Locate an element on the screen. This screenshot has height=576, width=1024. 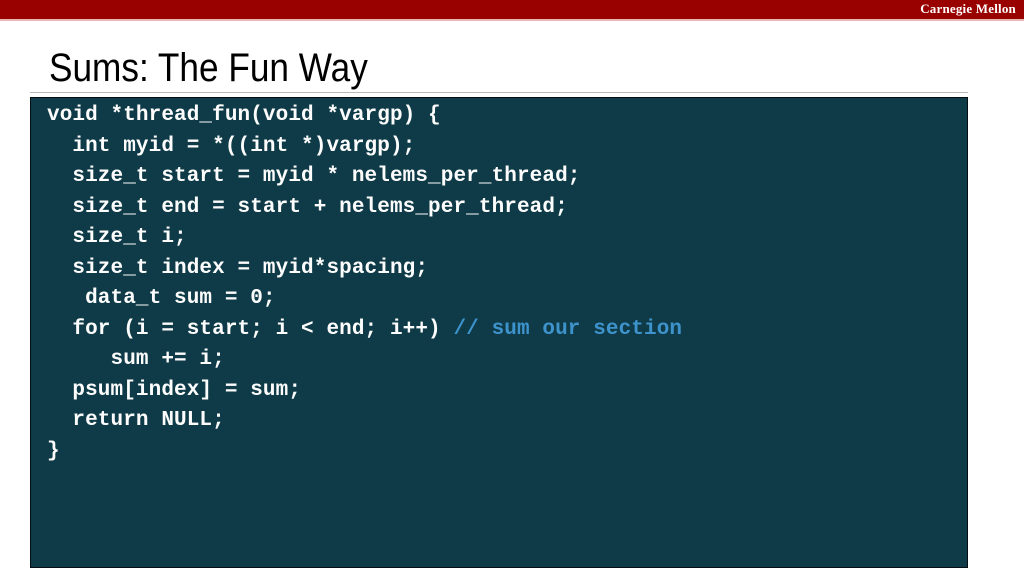
brand-banner is located at coordinates (512, 9).